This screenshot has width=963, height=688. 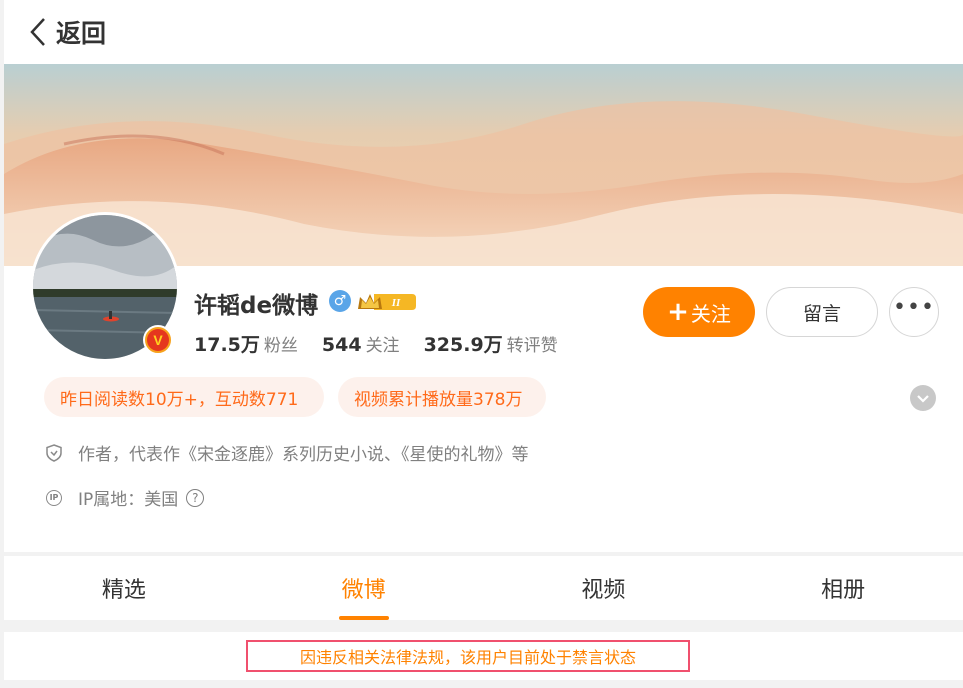 What do you see at coordinates (227, 345) in the screenshot?
I see `stat-value: 17.5万` at bounding box center [227, 345].